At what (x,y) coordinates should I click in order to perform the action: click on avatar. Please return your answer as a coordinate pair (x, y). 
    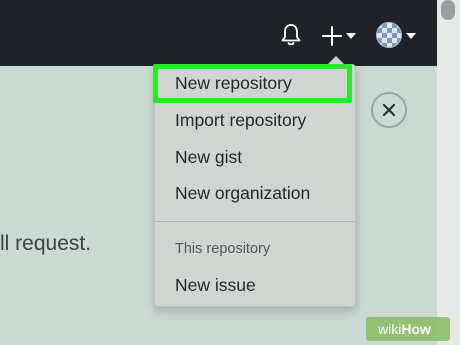
    Looking at the image, I should click on (389, 35).